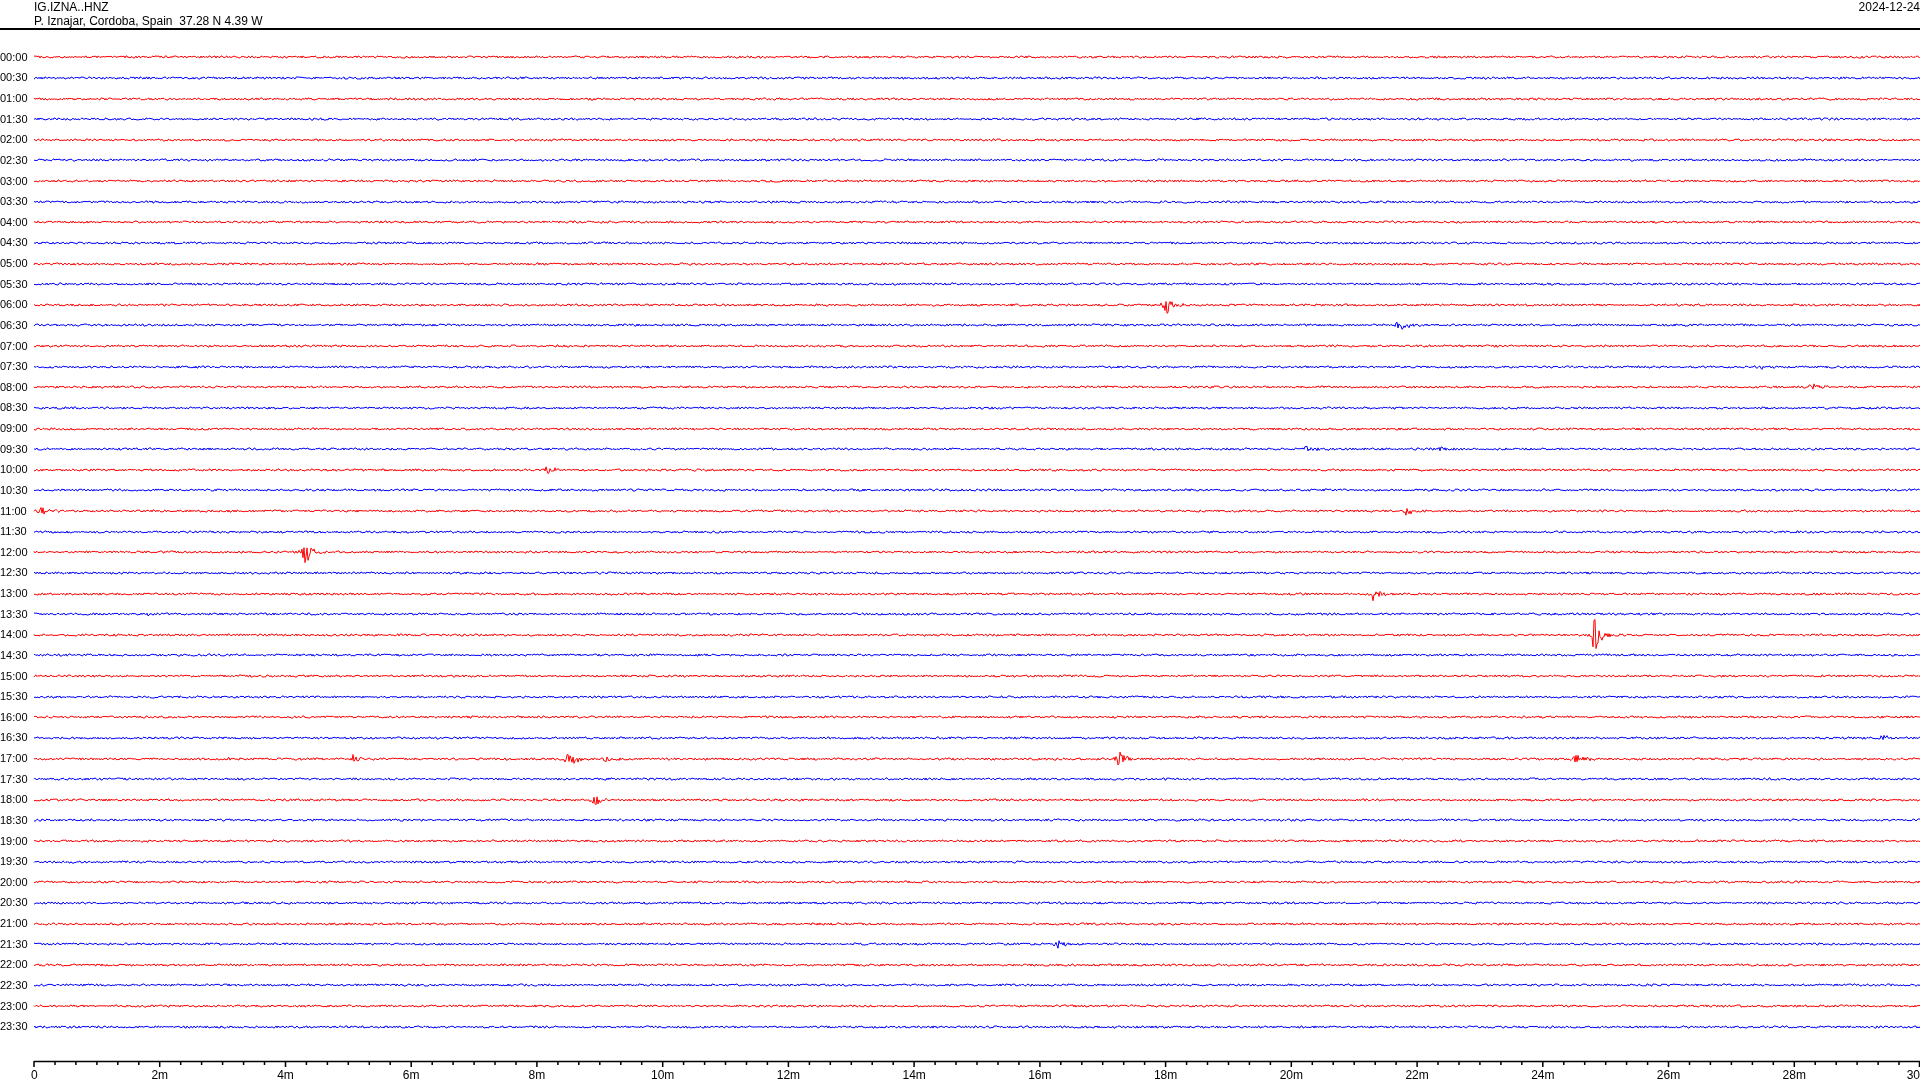 The height and width of the screenshot is (1080, 1920). I want to click on time-label: 06:30, so click(14, 325).